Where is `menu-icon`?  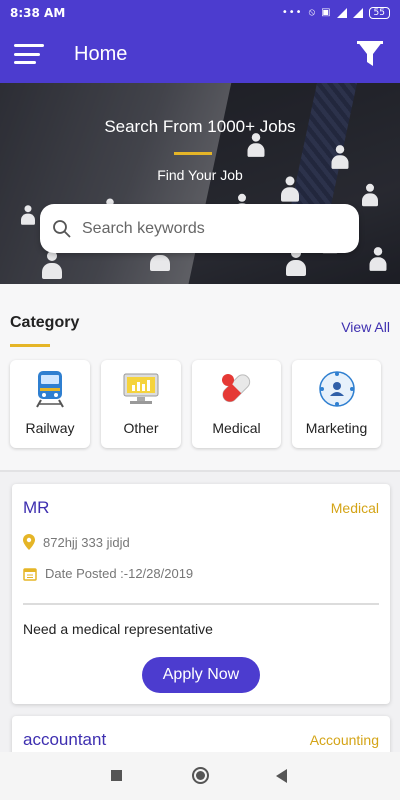 menu-icon is located at coordinates (29, 54).